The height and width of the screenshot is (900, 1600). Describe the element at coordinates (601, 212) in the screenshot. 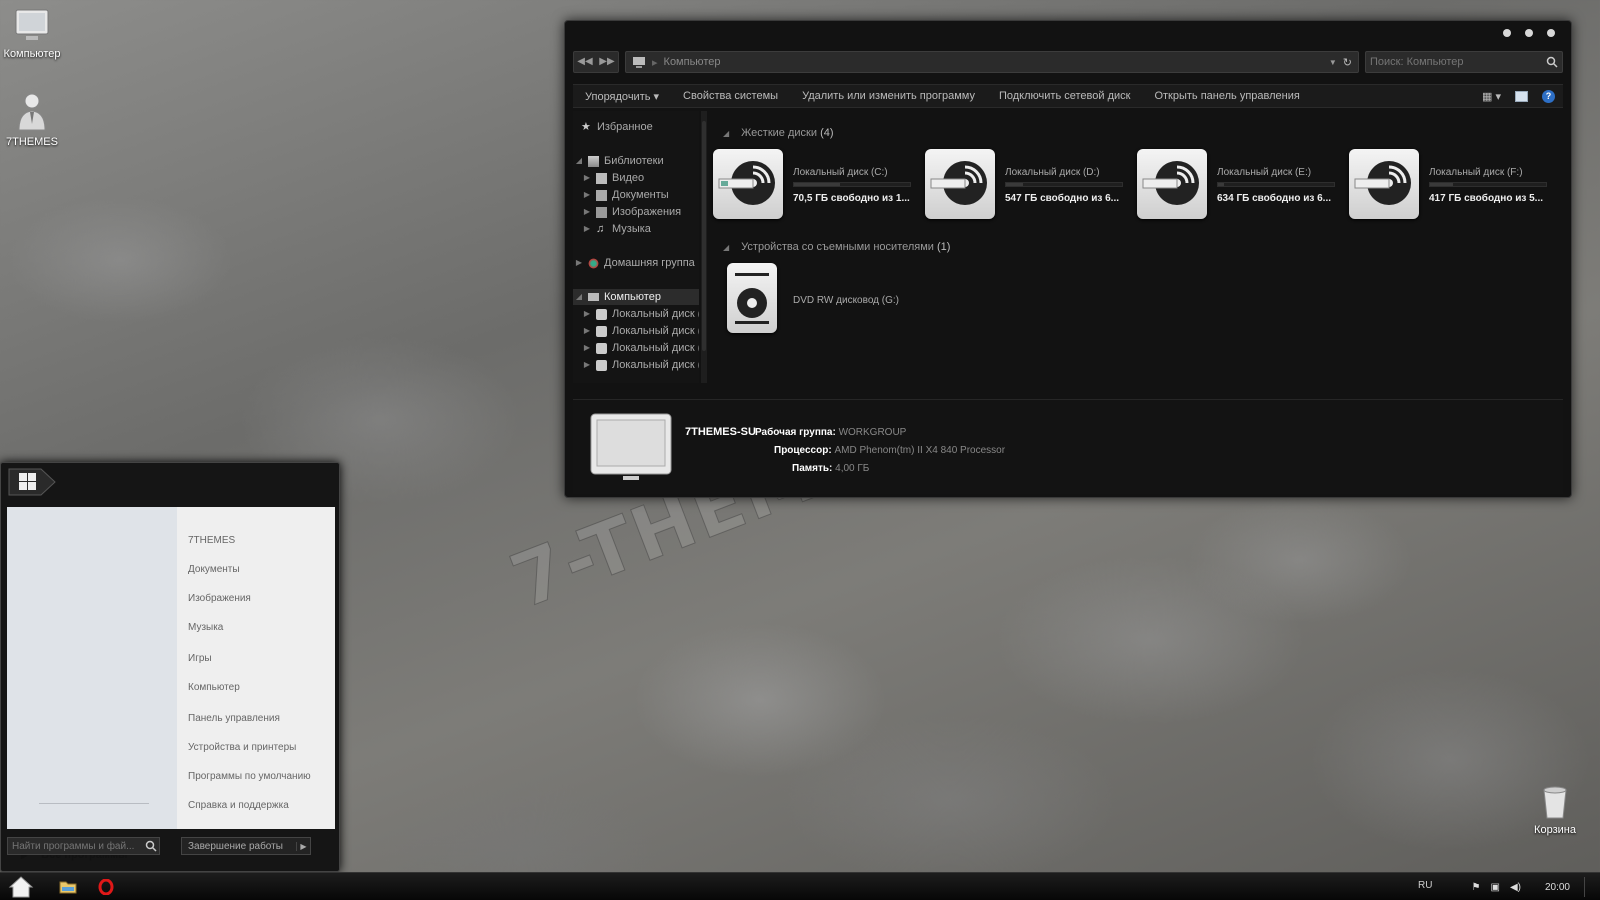

I see `images-icon` at that location.